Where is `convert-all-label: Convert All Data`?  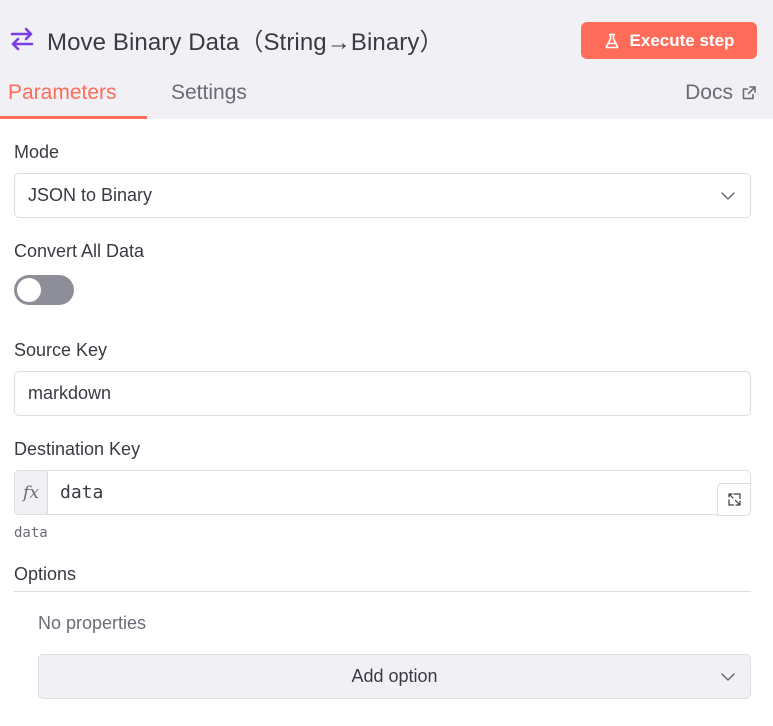
convert-all-label: Convert All Data is located at coordinates (79, 251).